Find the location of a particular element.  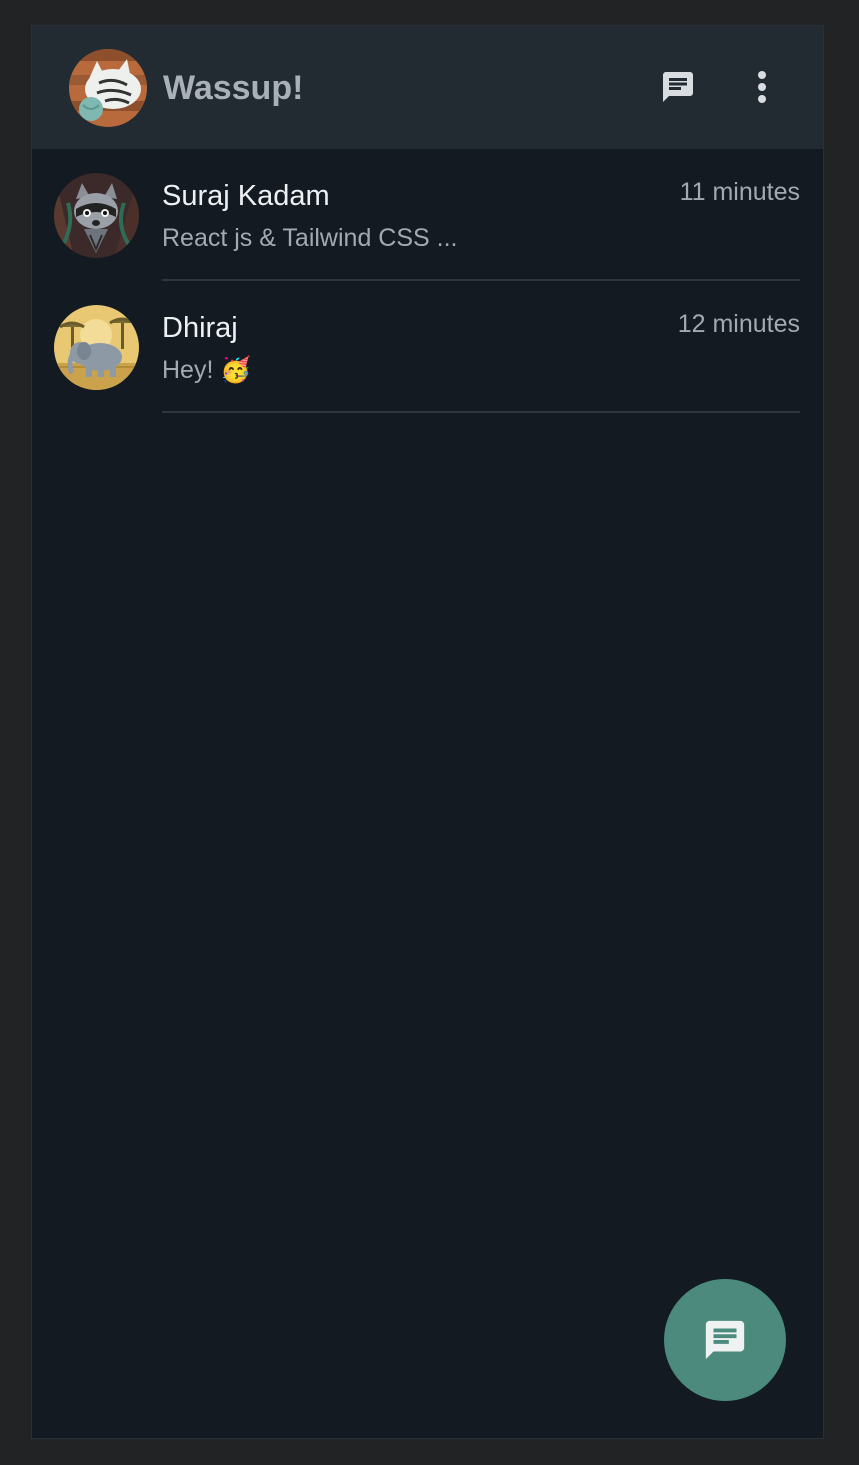

app-title: Wassup! is located at coordinates (233, 88).